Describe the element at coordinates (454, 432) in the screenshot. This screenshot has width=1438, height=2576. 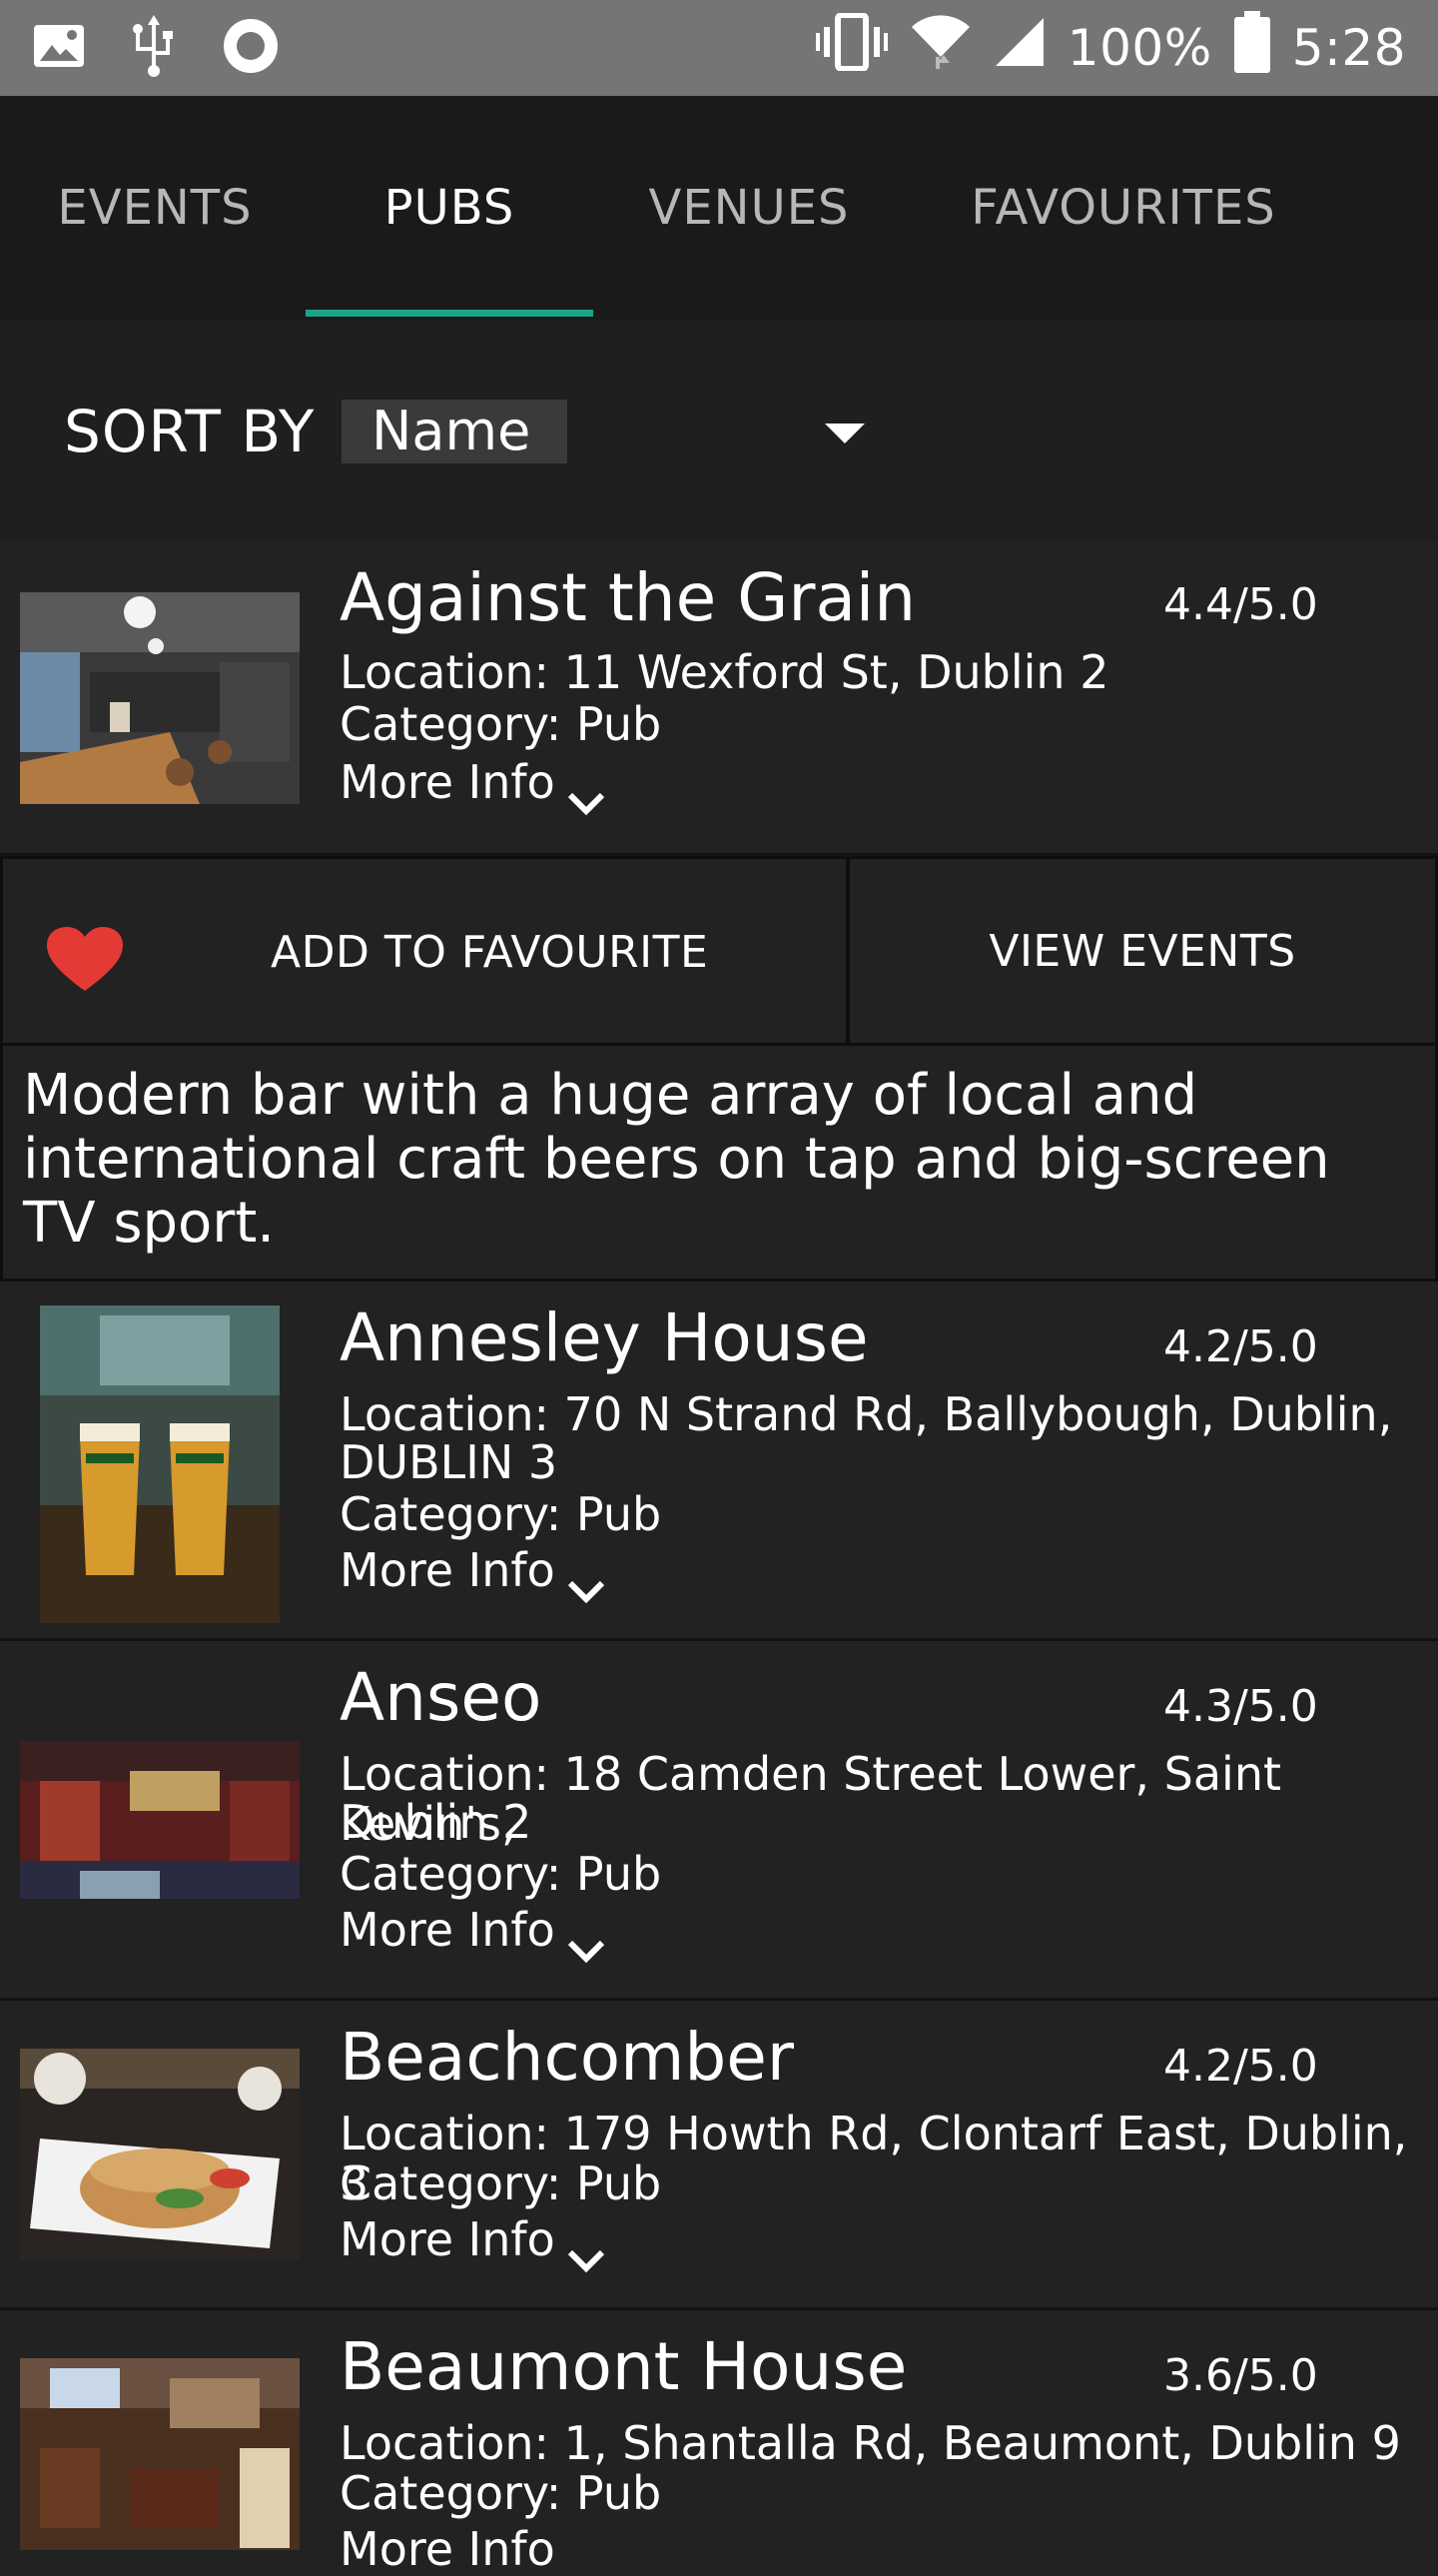
I see `sort-dropdown: Name` at that location.